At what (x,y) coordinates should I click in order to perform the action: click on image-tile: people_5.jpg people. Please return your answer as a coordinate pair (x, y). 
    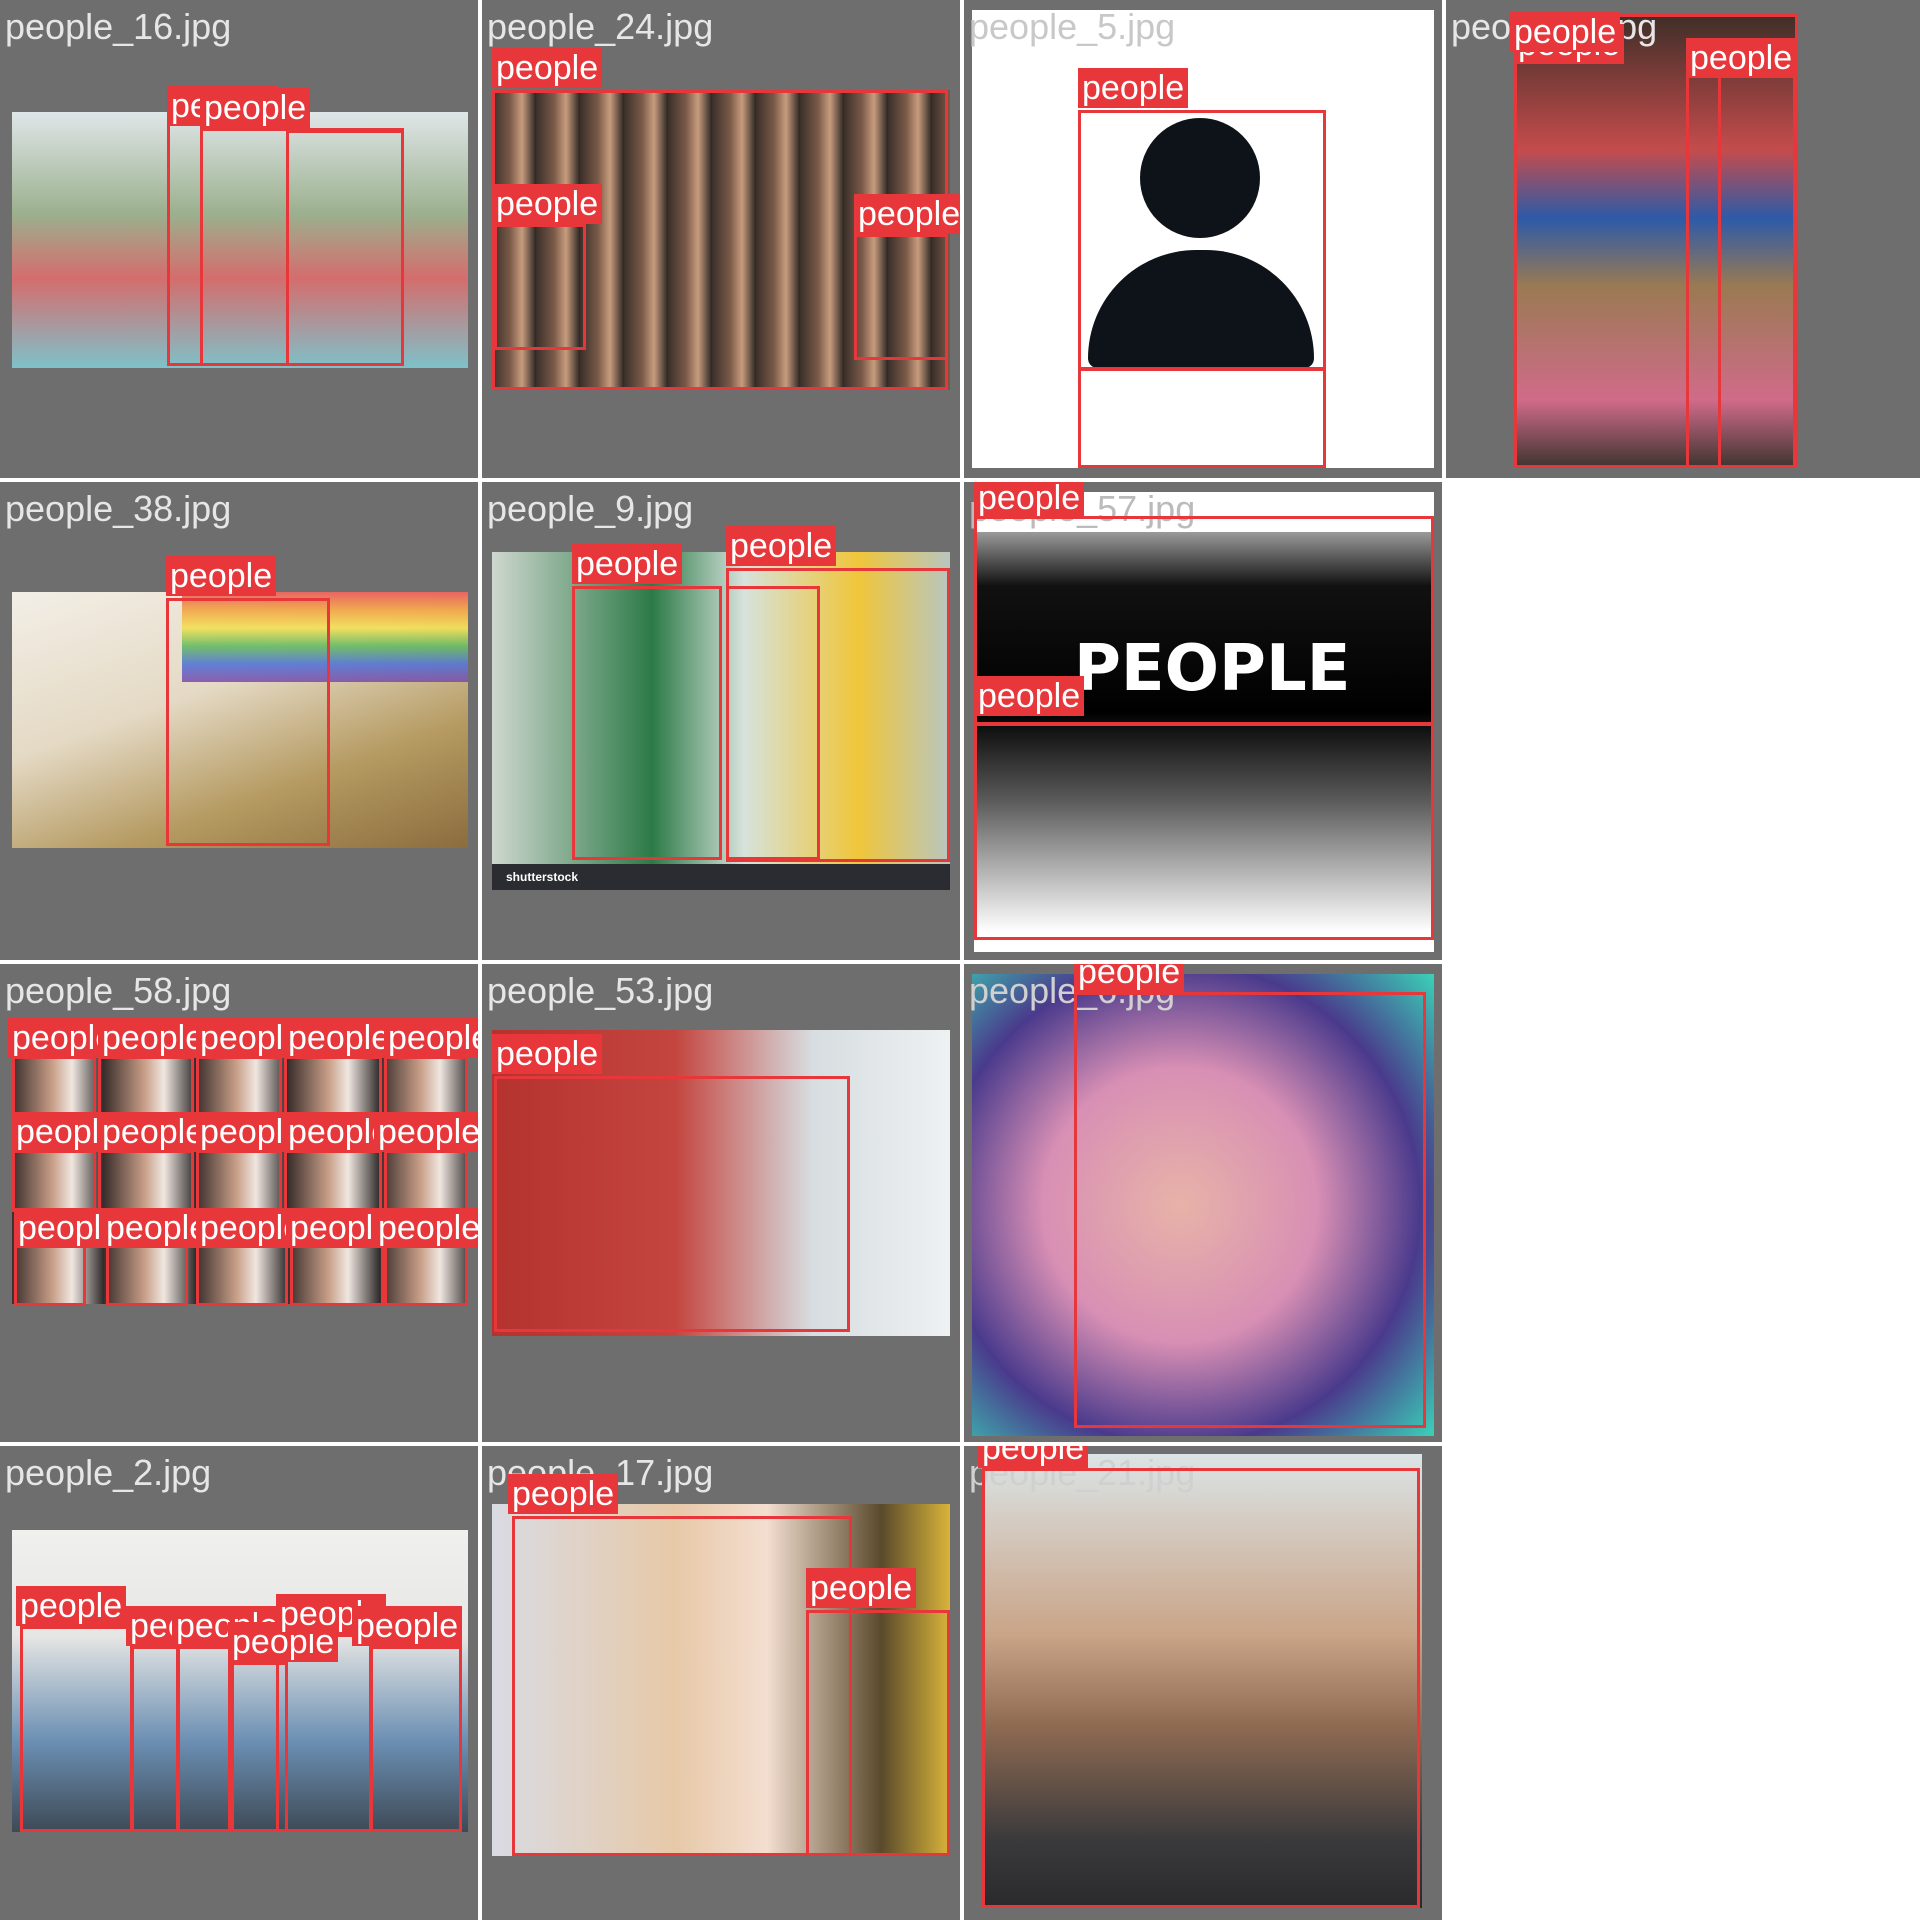
    Looking at the image, I should click on (1203, 239).